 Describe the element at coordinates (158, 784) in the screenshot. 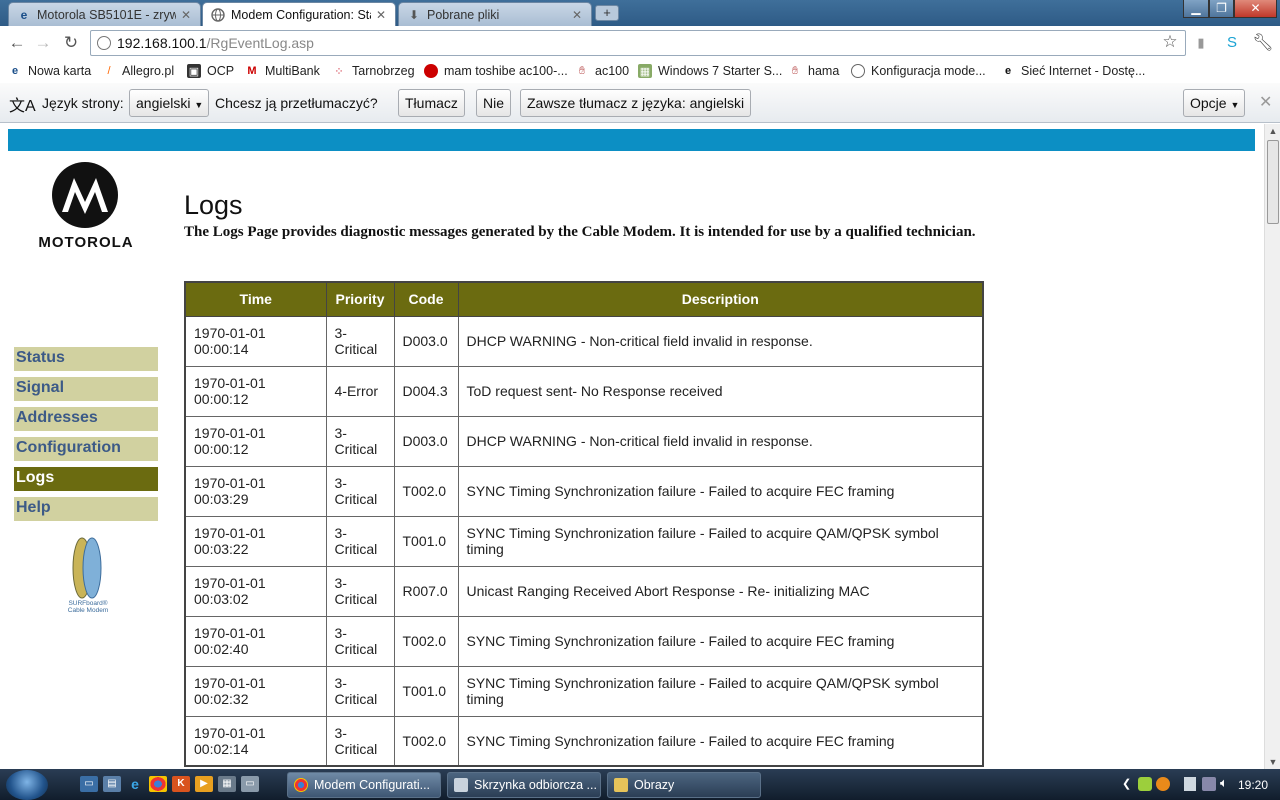

I see `chrome-icon` at that location.